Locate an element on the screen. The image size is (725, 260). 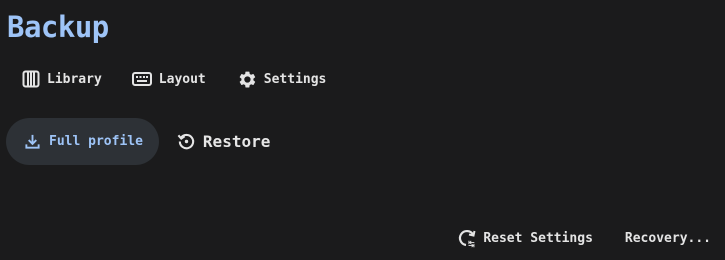
full-profile-button: Full profile is located at coordinates (82, 141).